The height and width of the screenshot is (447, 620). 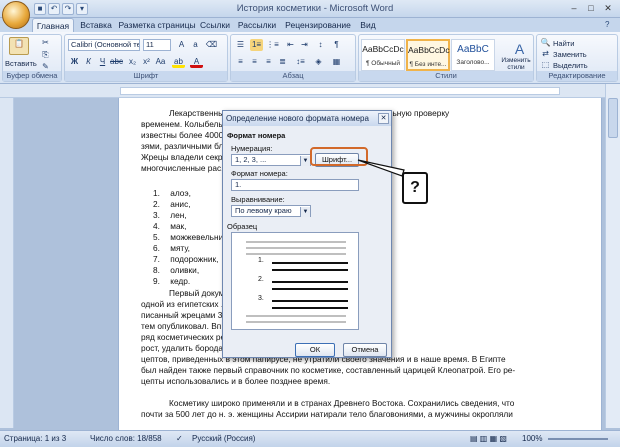 I want to click on copy-icon: ⎘, so click(x=45, y=55).